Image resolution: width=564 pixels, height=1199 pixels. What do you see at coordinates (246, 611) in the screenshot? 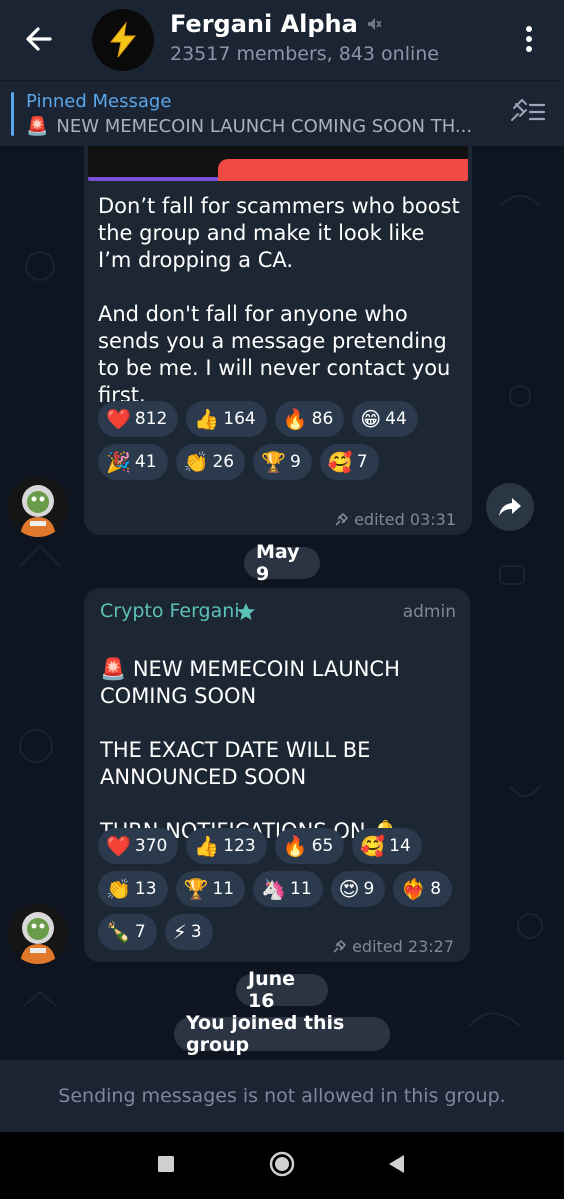
I see `star-icon` at bounding box center [246, 611].